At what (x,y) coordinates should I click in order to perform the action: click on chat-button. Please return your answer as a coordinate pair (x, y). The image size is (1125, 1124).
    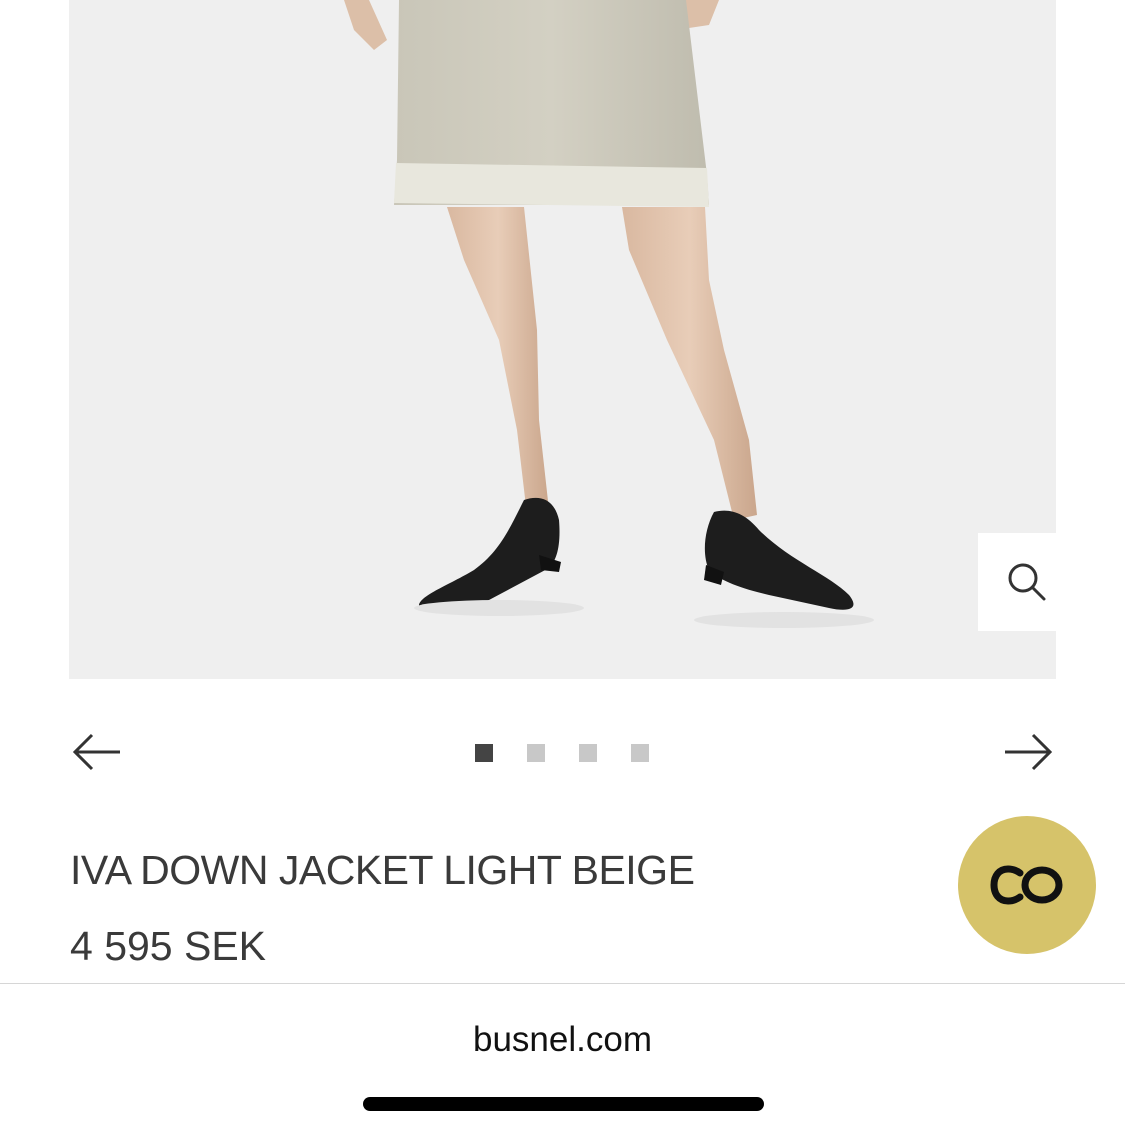
    Looking at the image, I should click on (1027, 885).